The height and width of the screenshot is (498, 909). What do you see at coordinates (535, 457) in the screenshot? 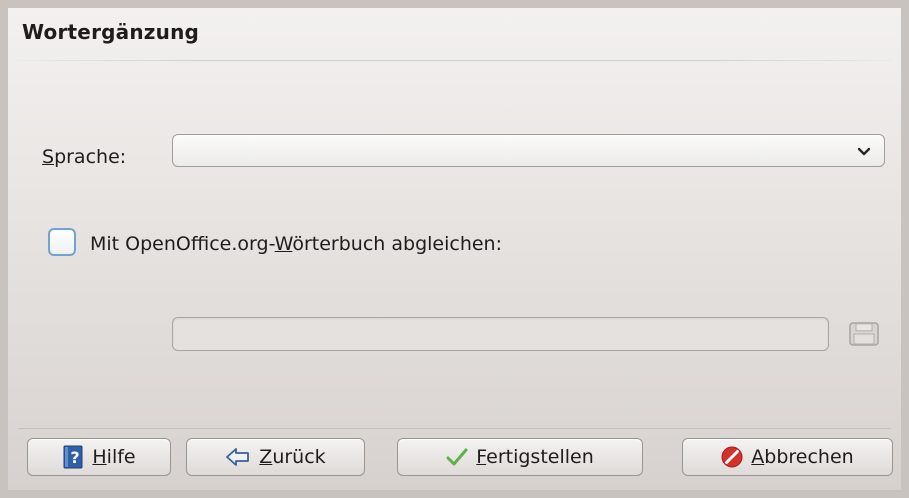
I see `finish-button-label: Fertigstellen` at bounding box center [535, 457].